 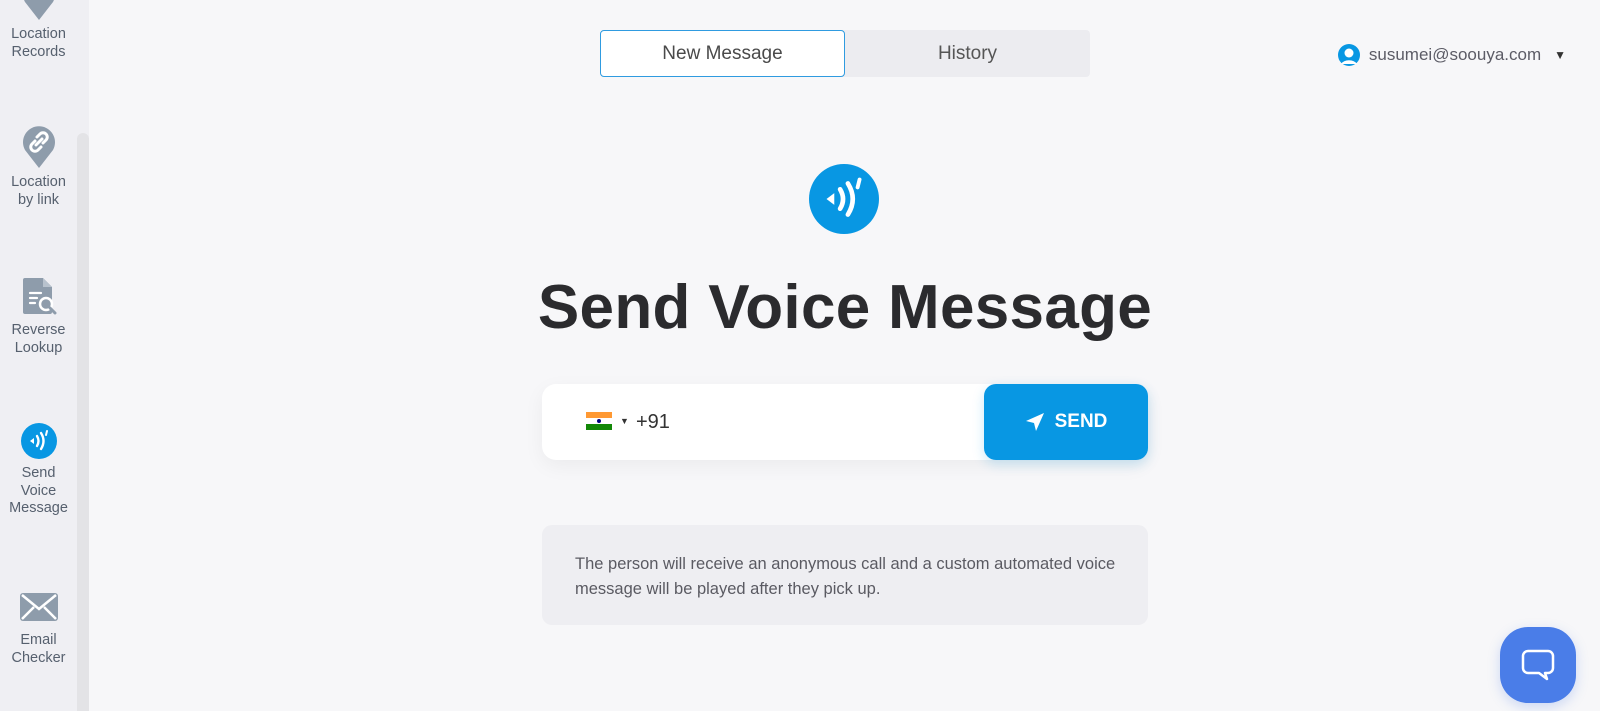 I want to click on sidebar-item-location-by-link: Location by link, so click(x=38, y=166).